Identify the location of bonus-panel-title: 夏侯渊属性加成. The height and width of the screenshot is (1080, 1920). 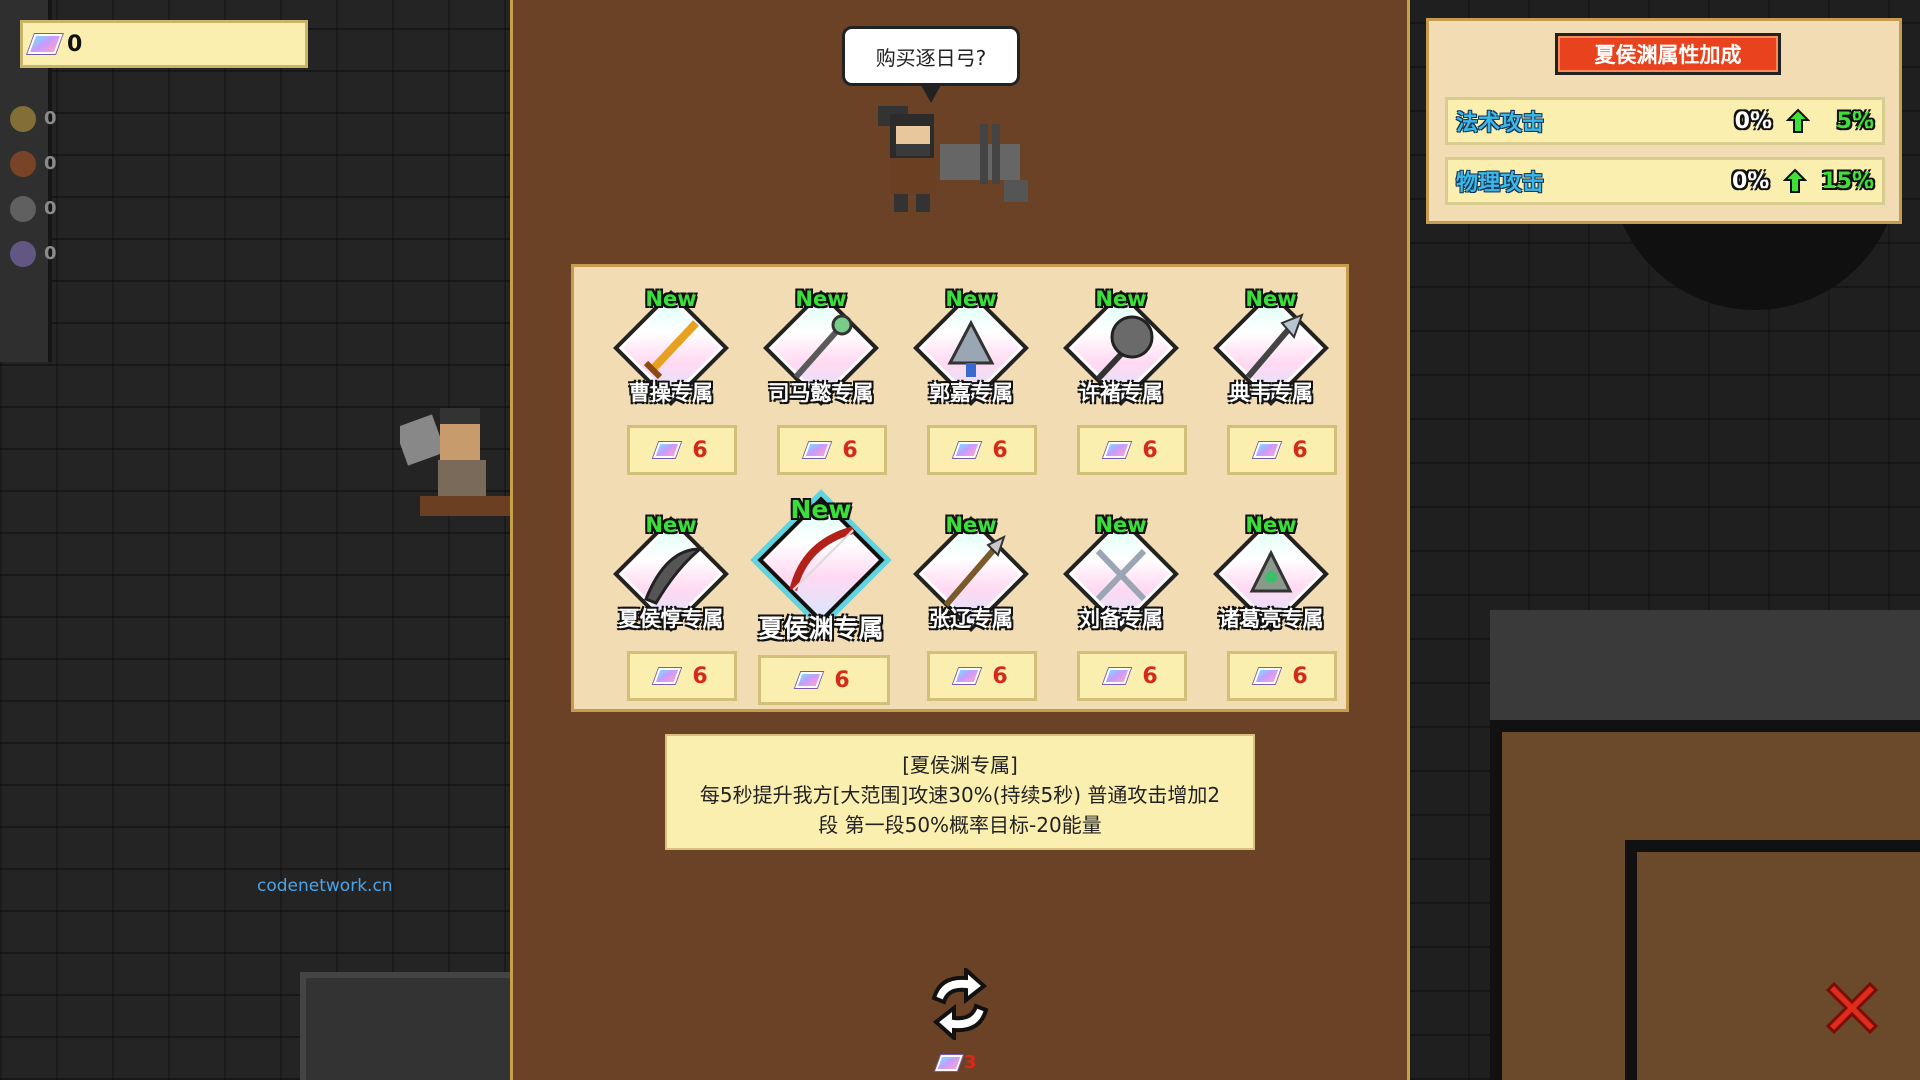
(1668, 54).